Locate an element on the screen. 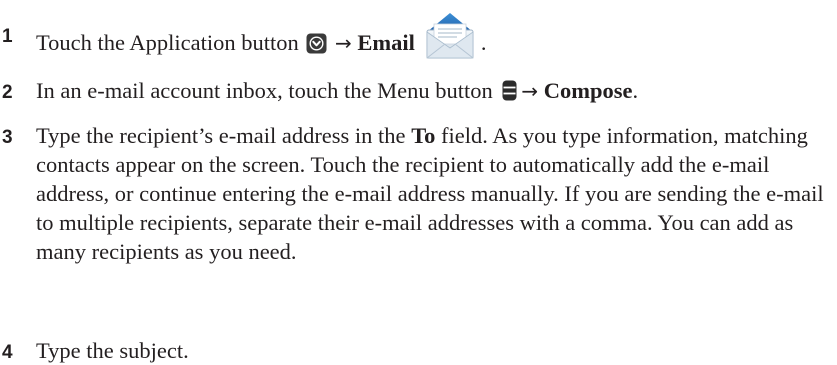 Image resolution: width=837 pixels, height=365 pixels. step-emphasis: To is located at coordinates (423, 135).